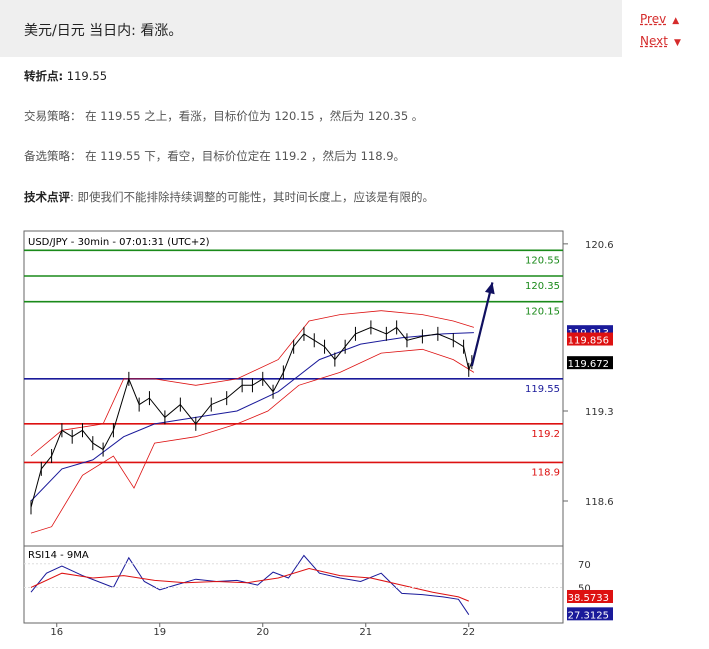 Image resolution: width=709 pixels, height=649 pixels. What do you see at coordinates (365, 632) in the screenshot?
I see `x-tick-label-21: 21` at bounding box center [365, 632].